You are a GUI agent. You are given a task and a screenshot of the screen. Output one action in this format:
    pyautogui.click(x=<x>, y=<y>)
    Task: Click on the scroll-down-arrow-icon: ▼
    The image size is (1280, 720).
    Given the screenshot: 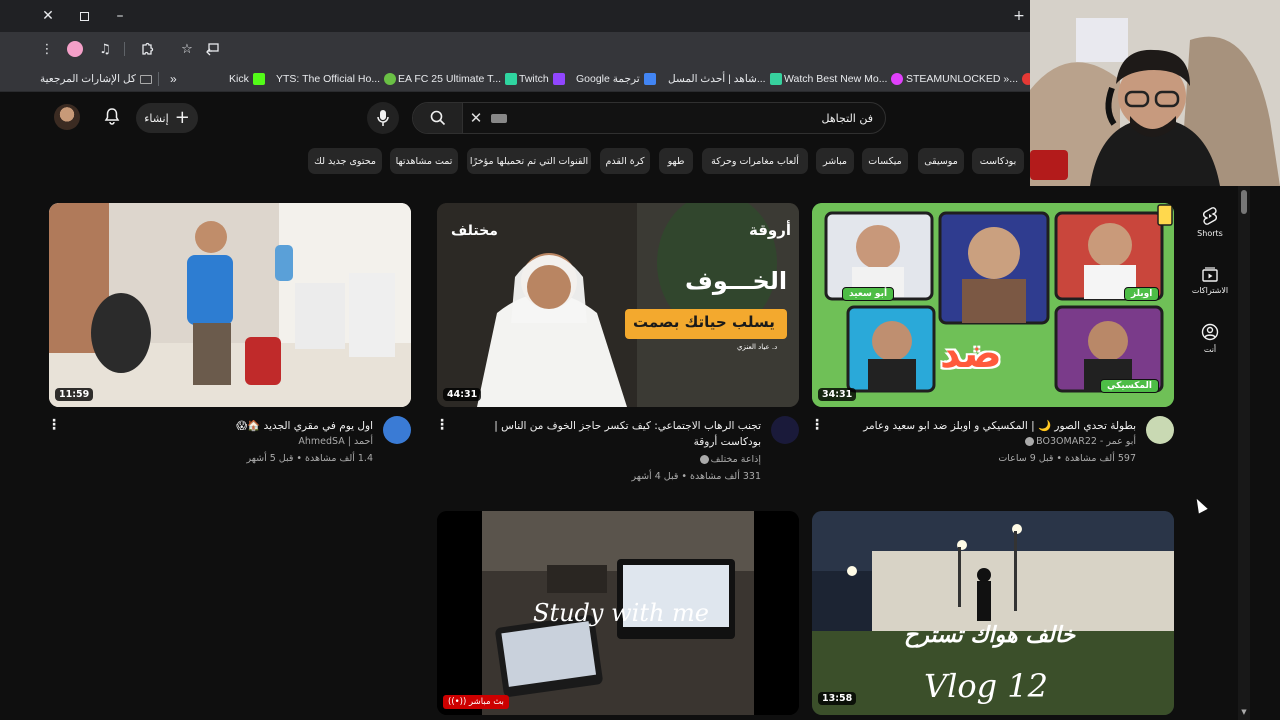 What is the action you would take?
    pyautogui.click(x=1244, y=713)
    